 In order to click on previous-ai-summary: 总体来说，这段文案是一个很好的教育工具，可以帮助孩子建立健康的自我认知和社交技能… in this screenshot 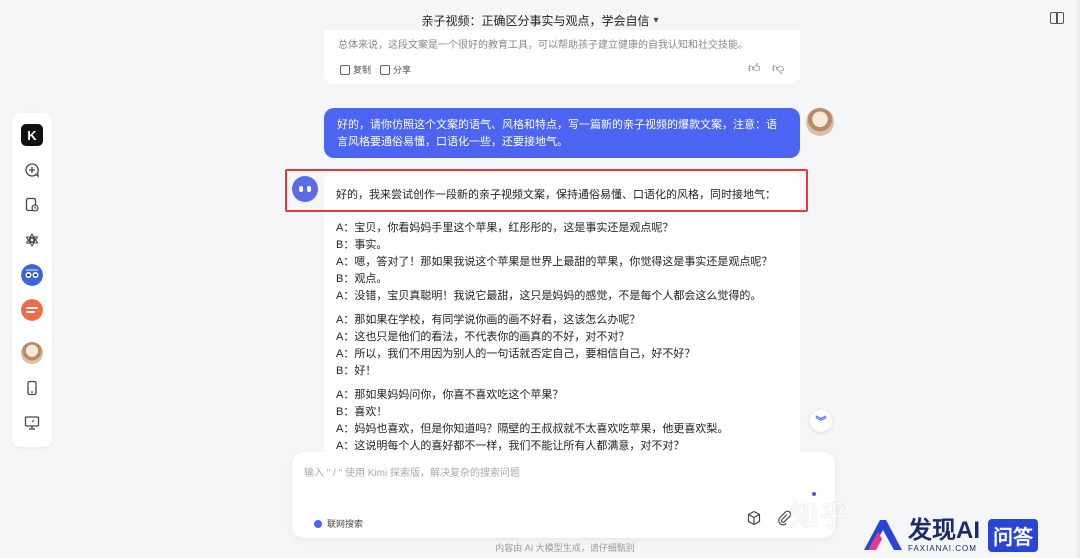, I will do `click(543, 45)`.